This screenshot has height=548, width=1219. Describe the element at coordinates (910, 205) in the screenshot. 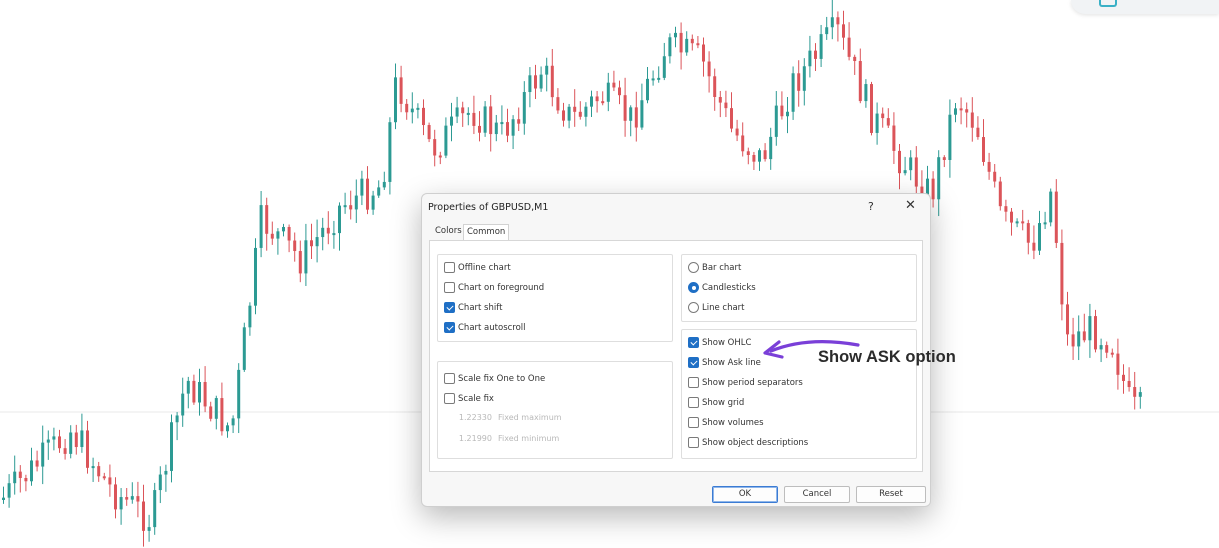

I see `close-icon: ✕` at that location.